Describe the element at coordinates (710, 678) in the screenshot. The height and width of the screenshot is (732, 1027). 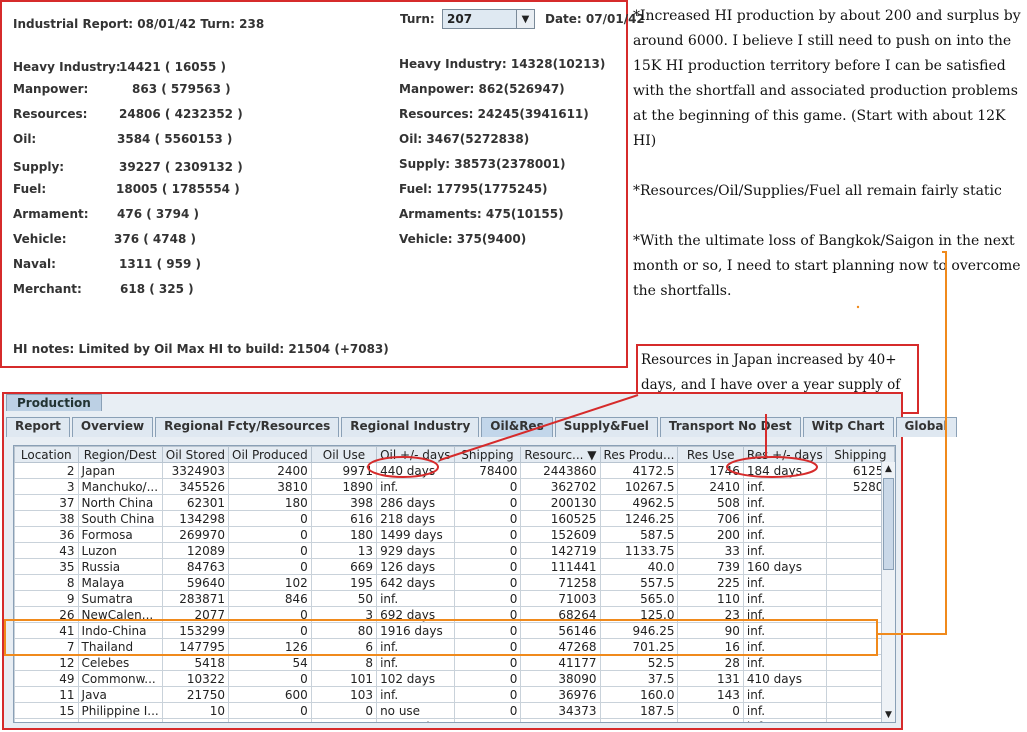
I see `table-cell: 131` at that location.